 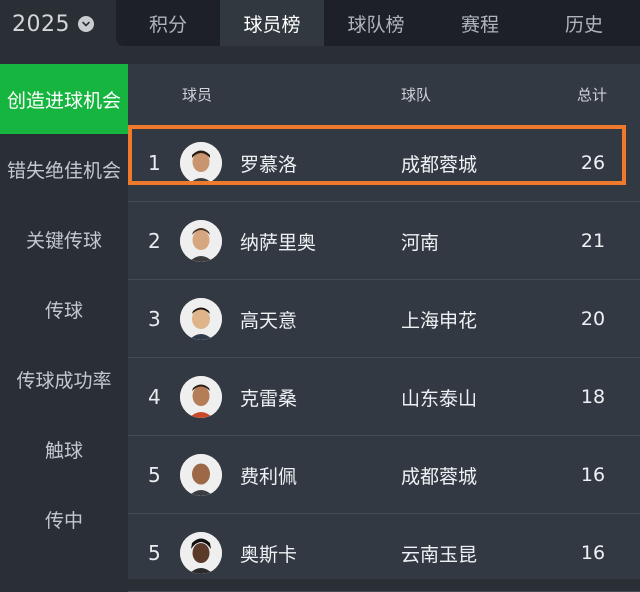 What do you see at coordinates (584, 23) in the screenshot?
I see `tab-history: 历史` at bounding box center [584, 23].